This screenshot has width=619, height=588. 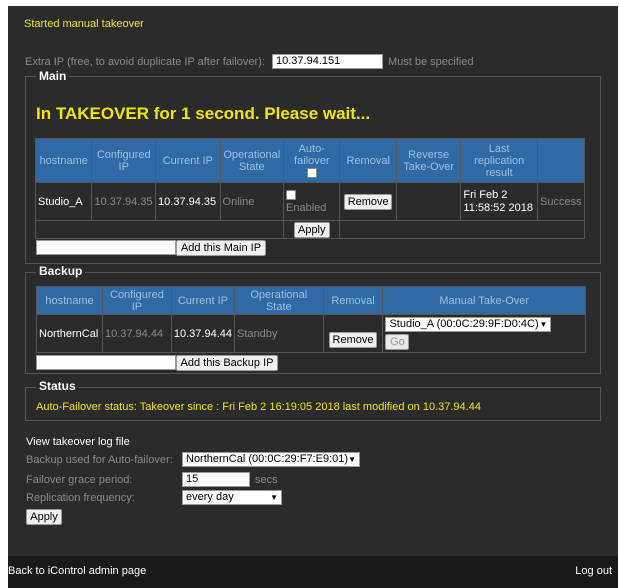 I want to click on main-current-ip: 10.37.94.35, so click(x=188, y=201).